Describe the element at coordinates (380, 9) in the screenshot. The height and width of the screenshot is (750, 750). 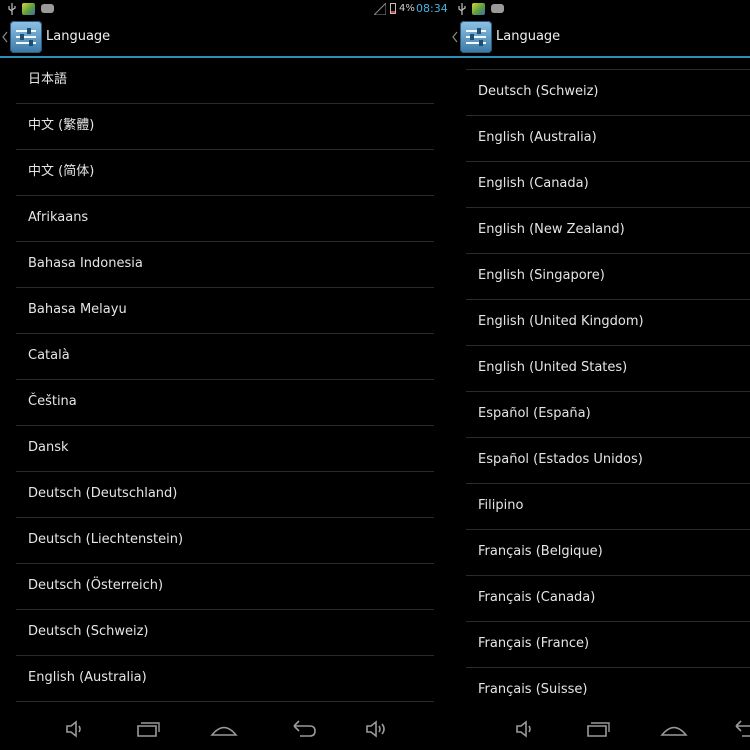
I see `signal-icon` at that location.